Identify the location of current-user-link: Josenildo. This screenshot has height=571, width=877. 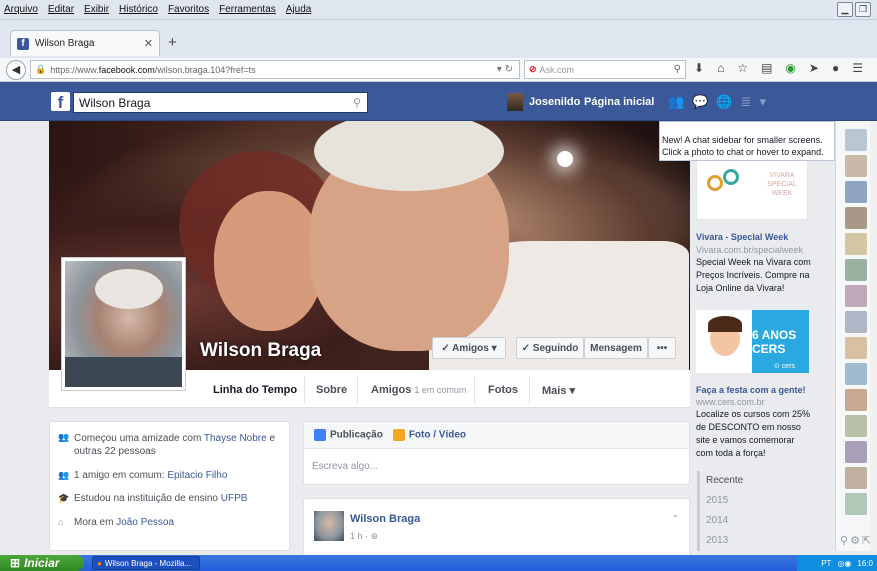
(543, 102).